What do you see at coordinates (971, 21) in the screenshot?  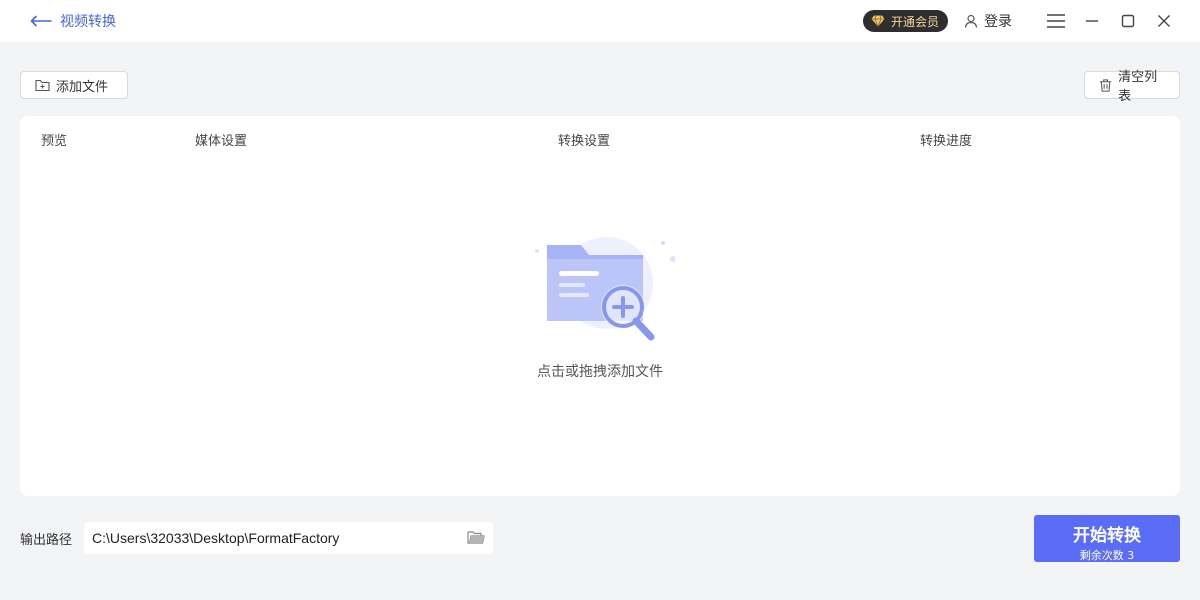 I see `user-icon` at bounding box center [971, 21].